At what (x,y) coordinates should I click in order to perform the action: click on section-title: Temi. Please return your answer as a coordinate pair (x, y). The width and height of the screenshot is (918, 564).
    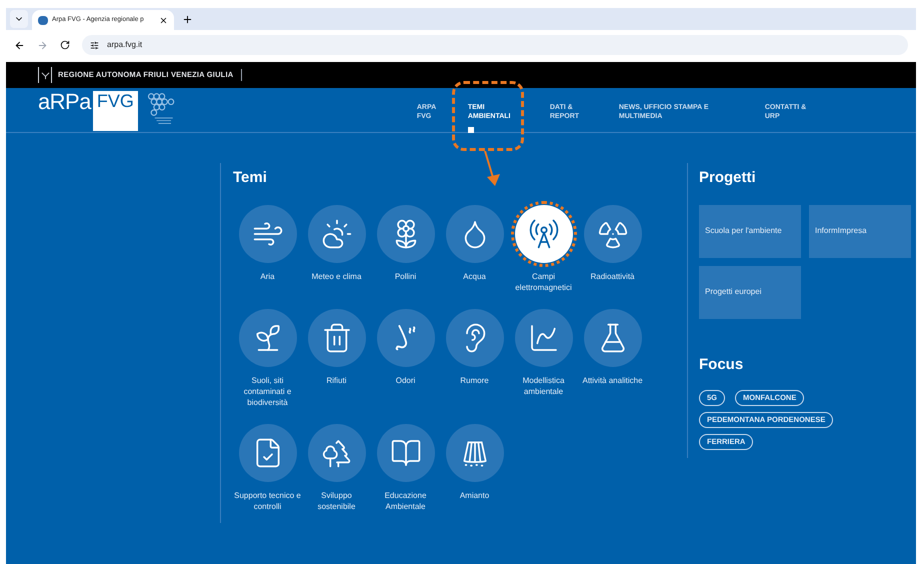
    Looking at the image, I should click on (250, 178).